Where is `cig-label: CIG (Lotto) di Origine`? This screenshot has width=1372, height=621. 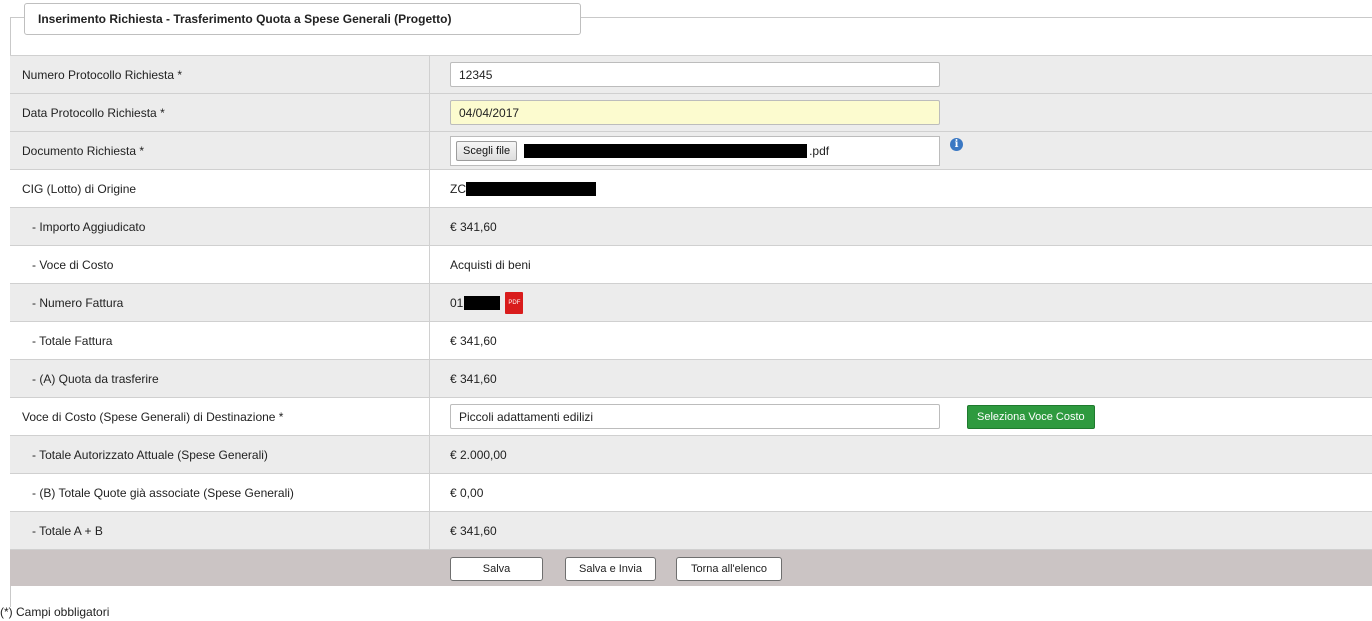 cig-label: CIG (Lotto) di Origine is located at coordinates (220, 188).